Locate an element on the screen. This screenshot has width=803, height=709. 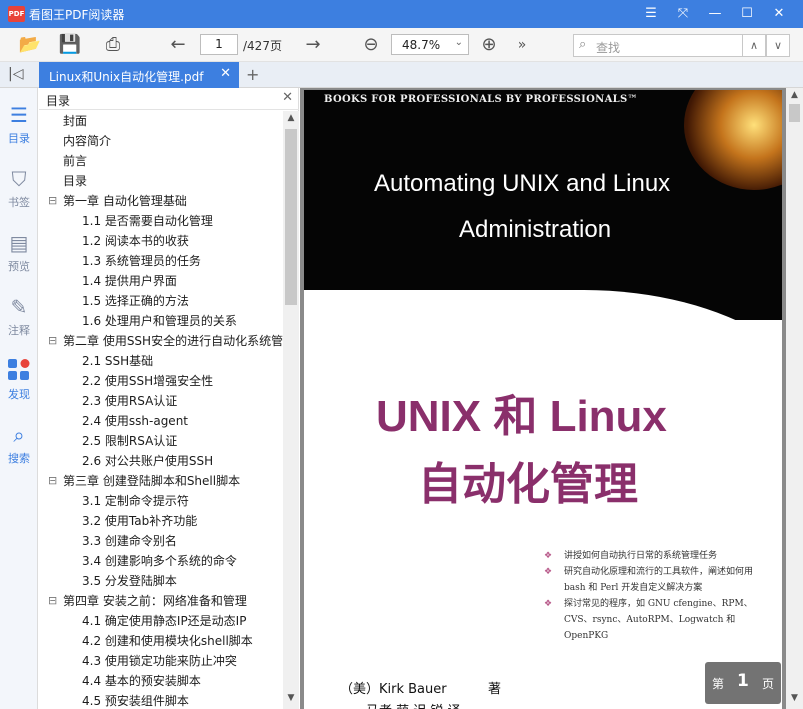
toc-chapter-item: 前言 is located at coordinates (75, 161).